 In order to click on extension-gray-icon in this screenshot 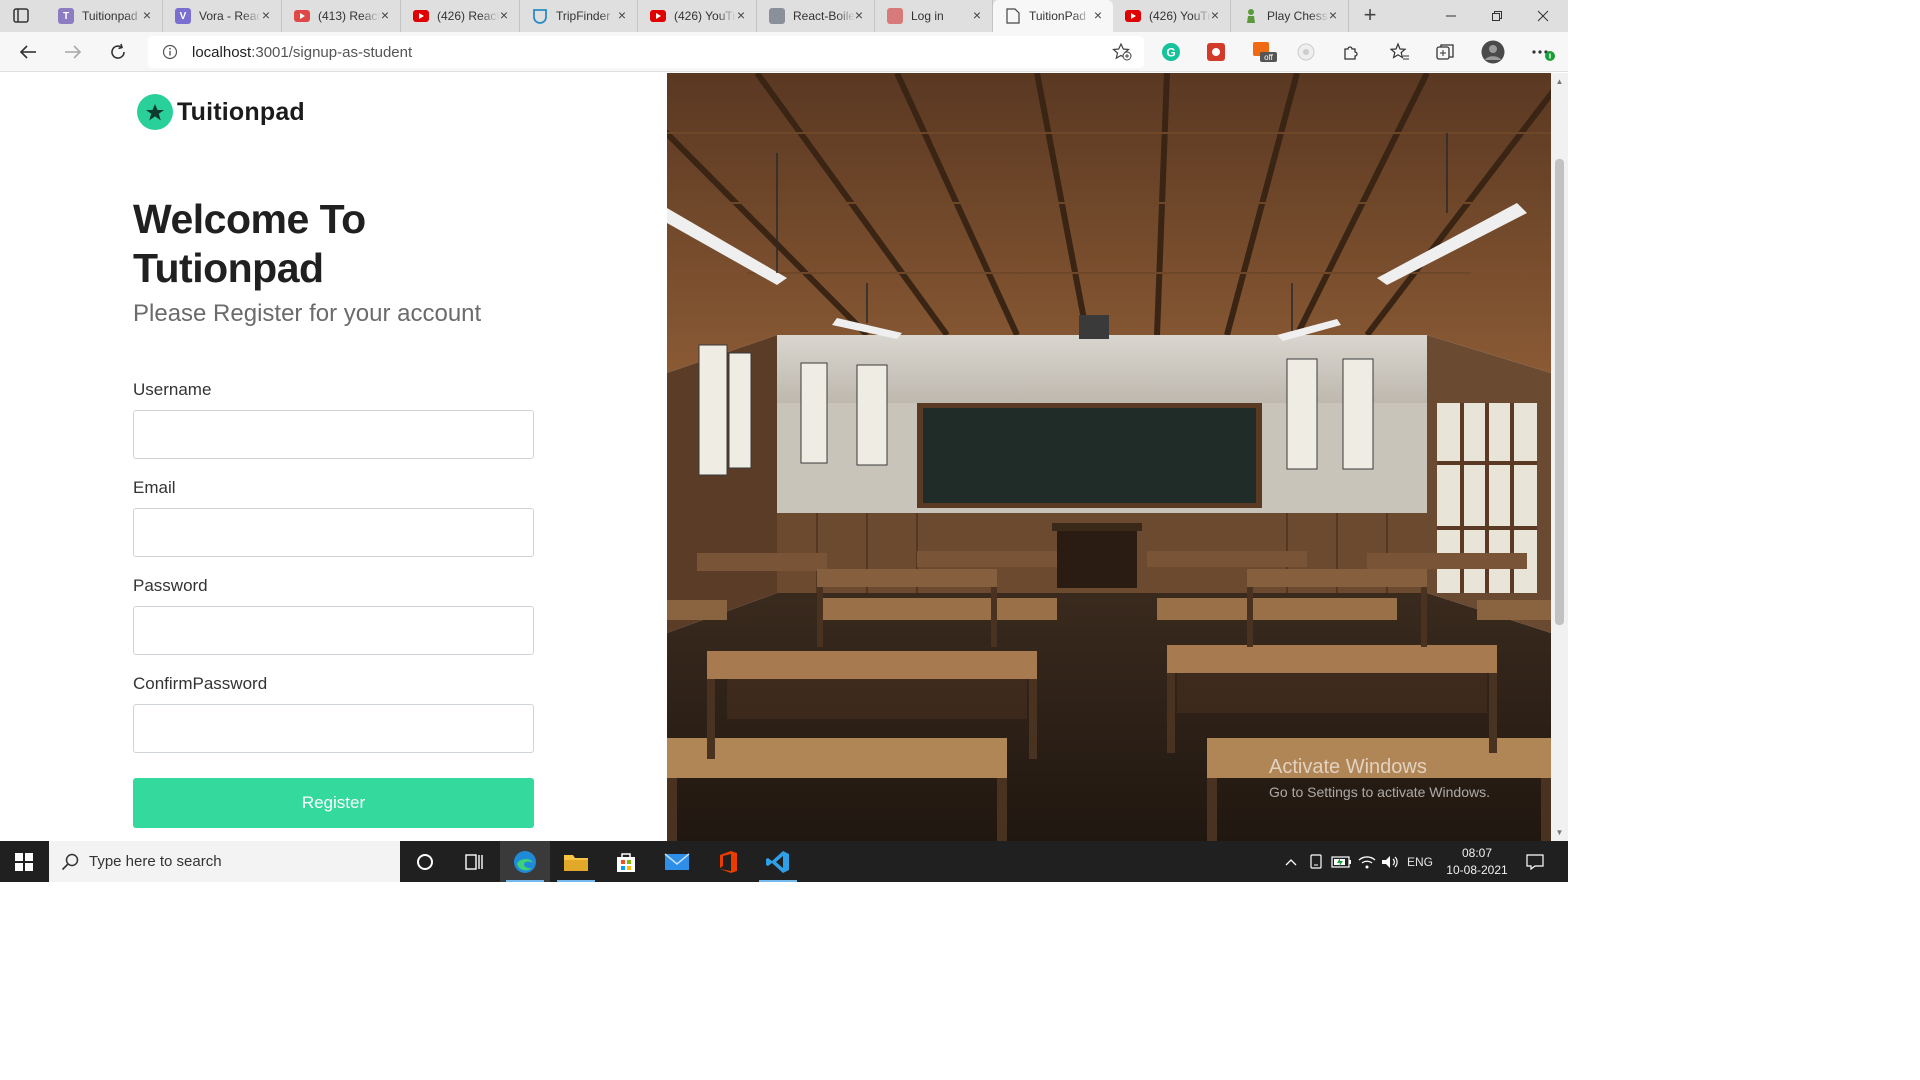, I will do `click(1306, 52)`.